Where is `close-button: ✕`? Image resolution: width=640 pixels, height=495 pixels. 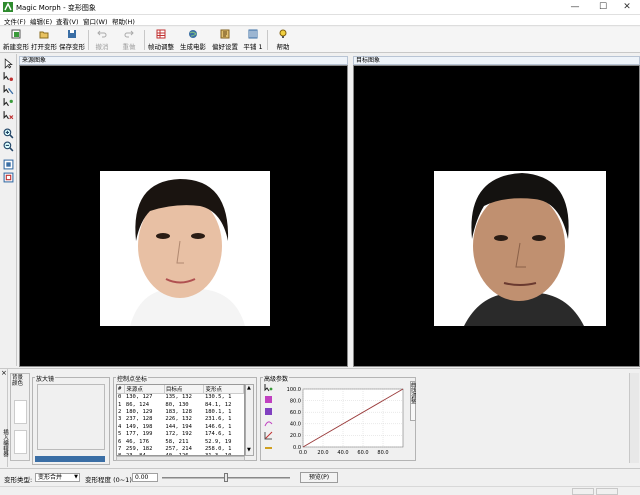
close-button: ✕ is located at coordinates (627, 7).